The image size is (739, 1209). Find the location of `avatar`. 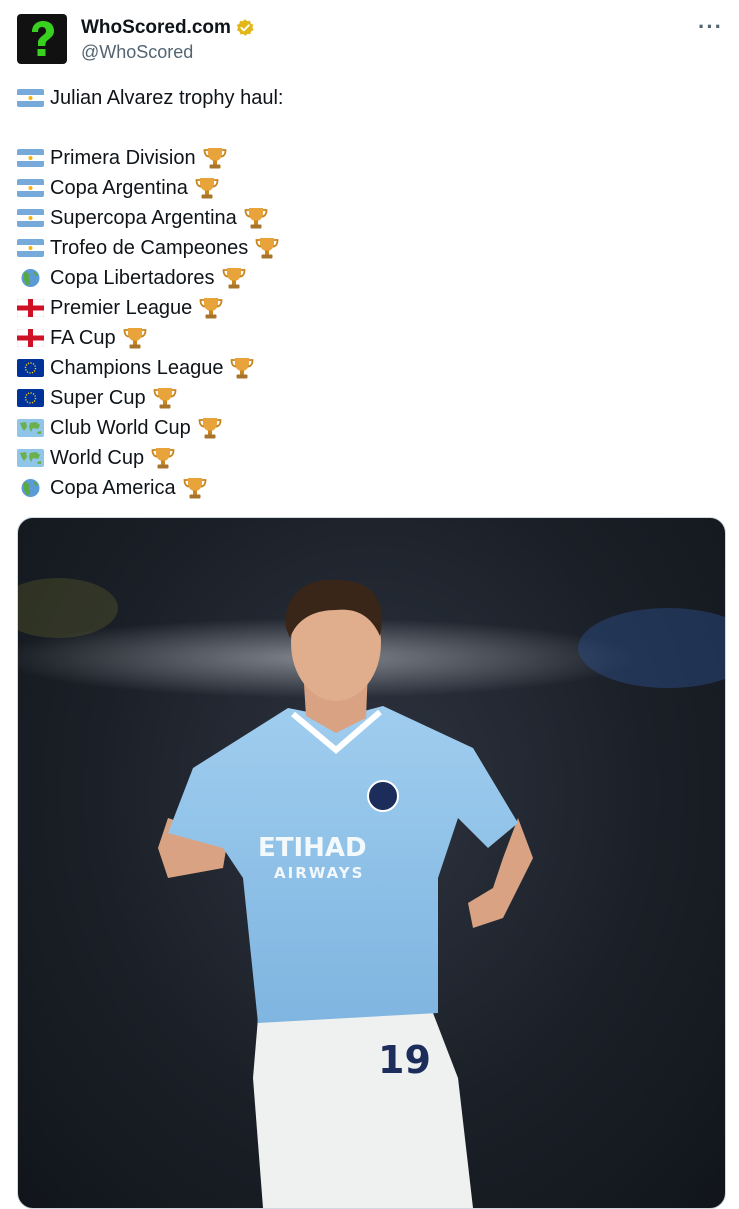

avatar is located at coordinates (42, 39).